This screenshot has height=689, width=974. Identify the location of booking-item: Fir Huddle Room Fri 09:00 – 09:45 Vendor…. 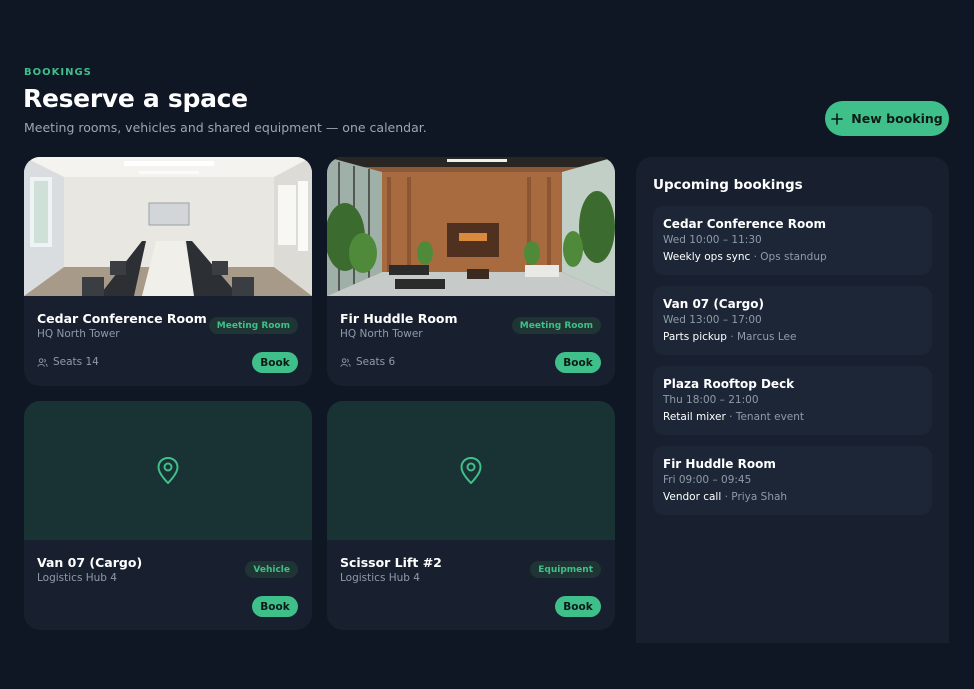
(792, 480).